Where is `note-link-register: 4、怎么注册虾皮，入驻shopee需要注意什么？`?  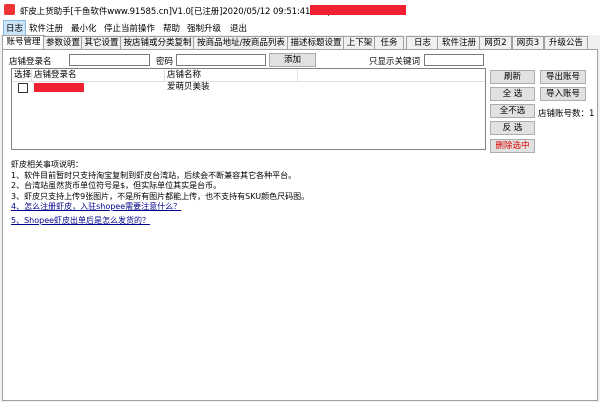 note-link-register: 4、怎么注册虾皮，入驻shopee需要注意什么？ is located at coordinates (160, 207).